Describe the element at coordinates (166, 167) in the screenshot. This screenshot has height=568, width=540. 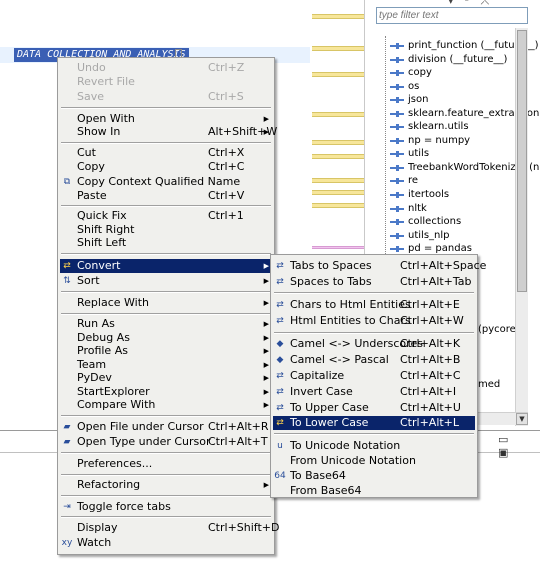
I see `menu-item-copy: Copy Ctrl+C` at that location.